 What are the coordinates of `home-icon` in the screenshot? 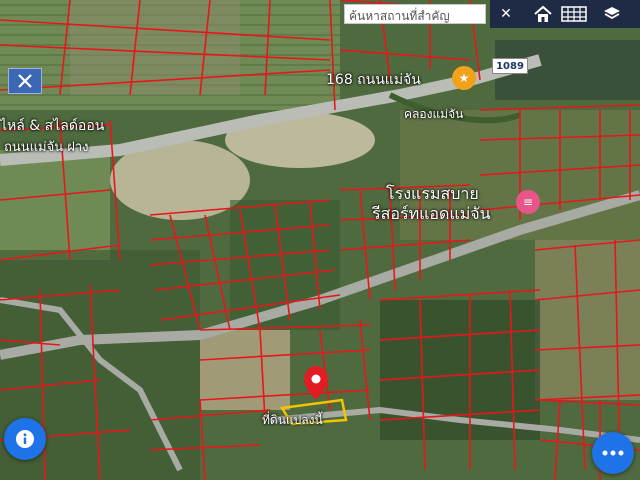 It's located at (543, 13).